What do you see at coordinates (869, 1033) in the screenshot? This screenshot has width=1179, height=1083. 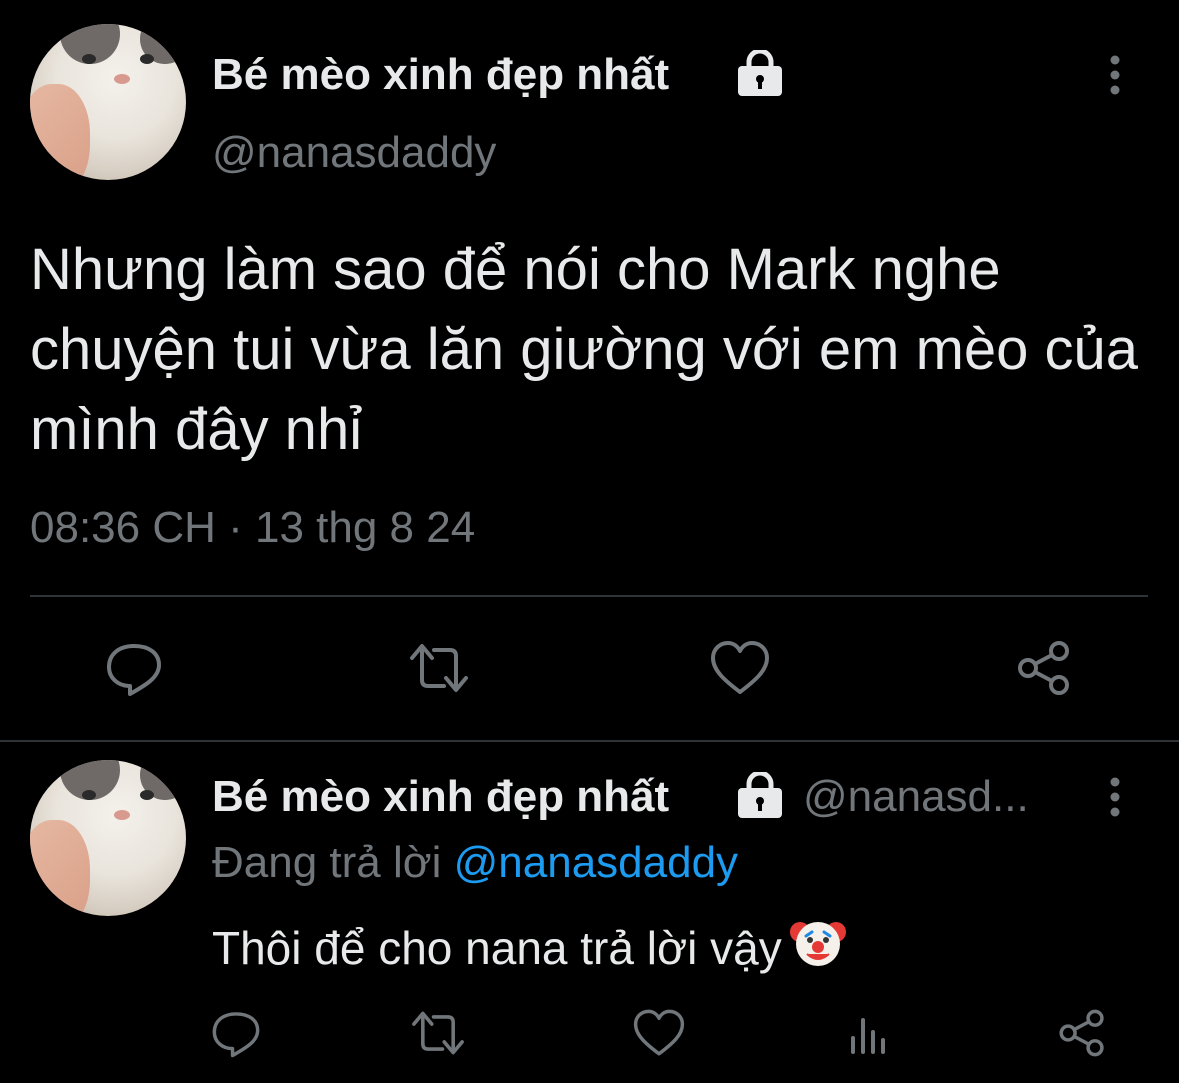 I see `views-icon` at bounding box center [869, 1033].